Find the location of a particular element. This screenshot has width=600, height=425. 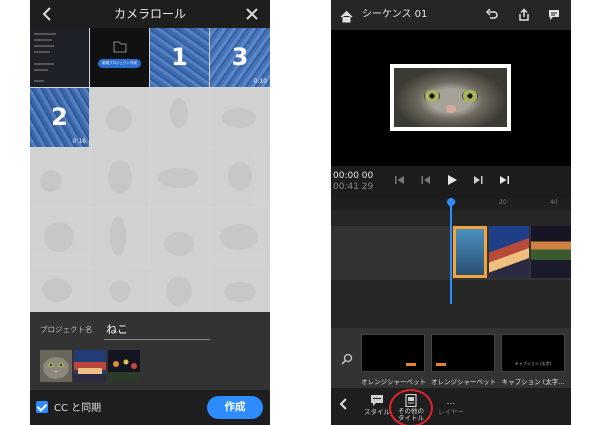

ruler-tick: 40 is located at coordinates (554, 202).